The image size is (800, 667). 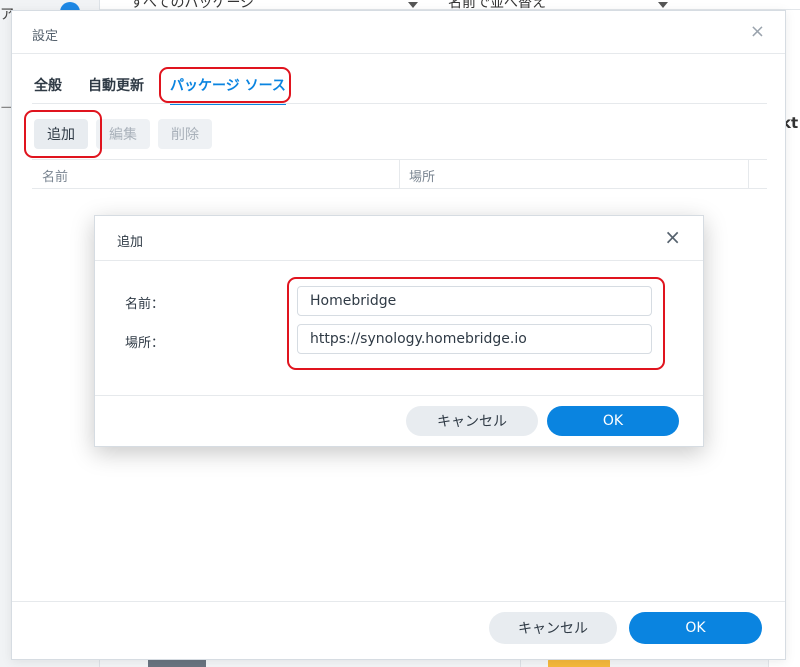 What do you see at coordinates (422, 175) in the screenshot?
I see `column-header-location: 場所` at bounding box center [422, 175].